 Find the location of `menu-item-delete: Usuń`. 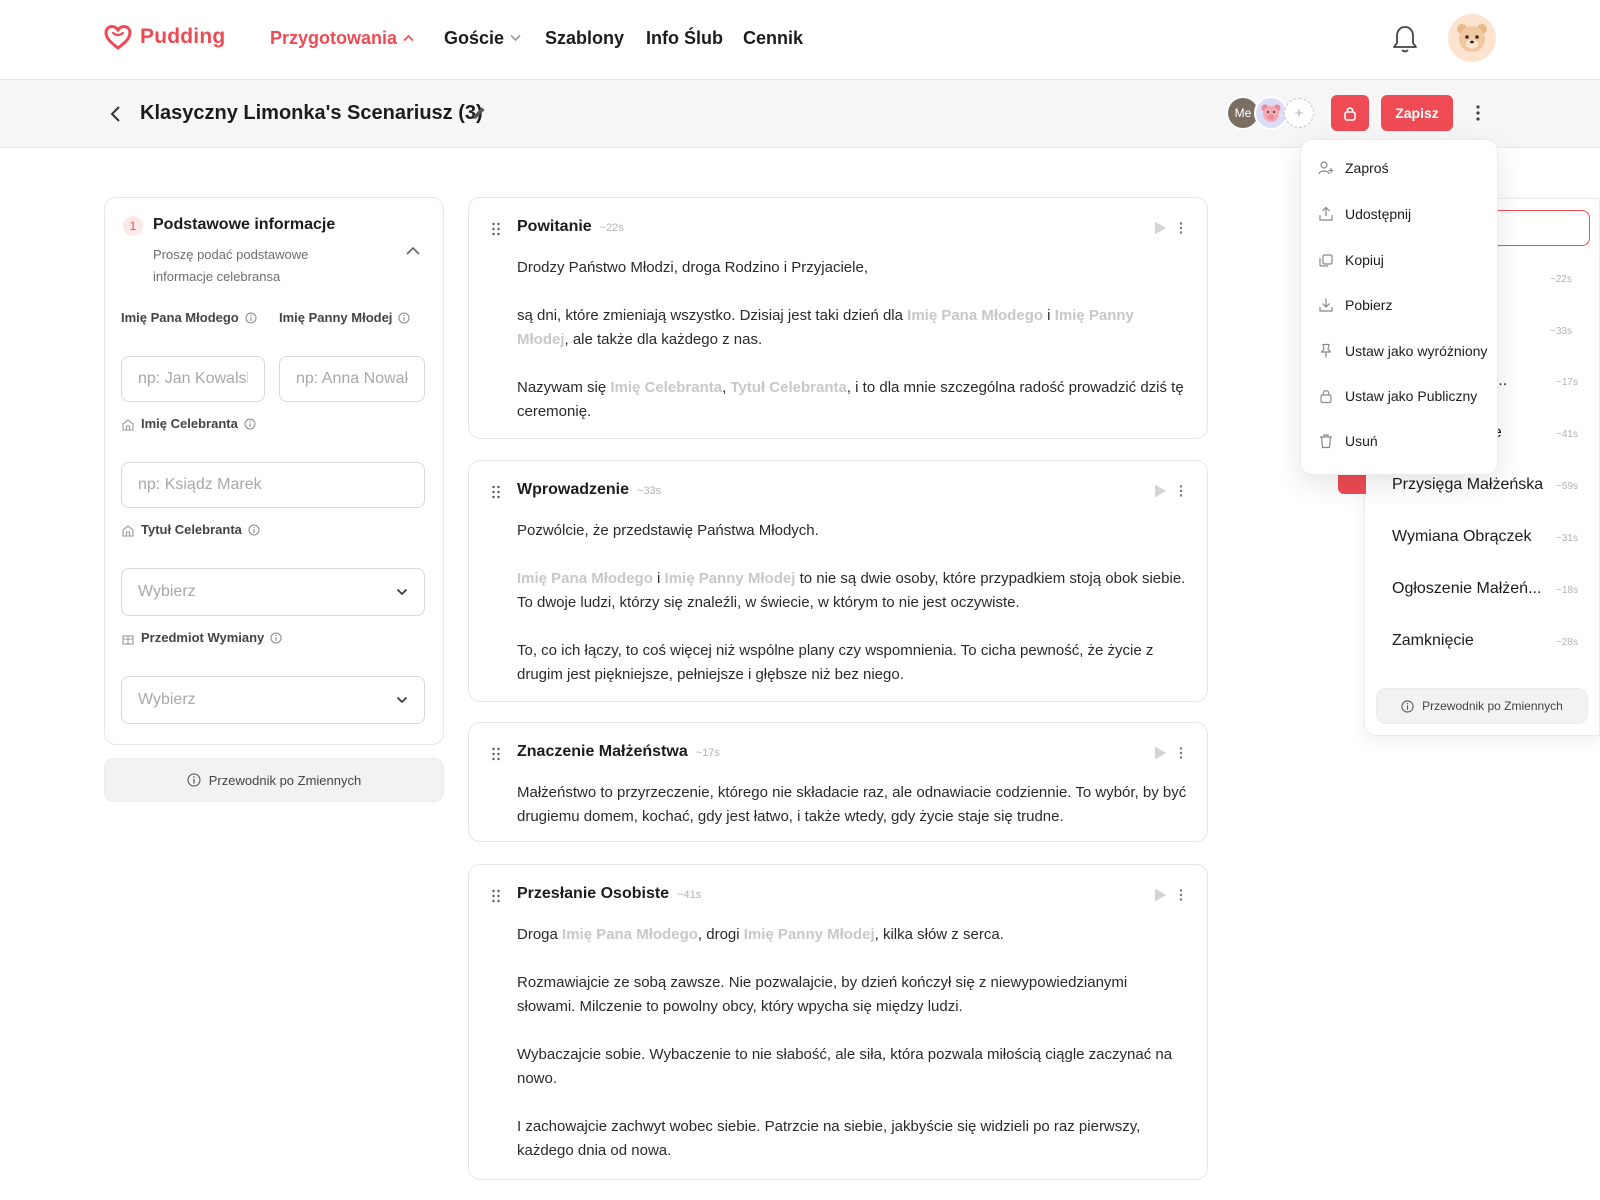

menu-item-delete: Usuń is located at coordinates (1405, 441).